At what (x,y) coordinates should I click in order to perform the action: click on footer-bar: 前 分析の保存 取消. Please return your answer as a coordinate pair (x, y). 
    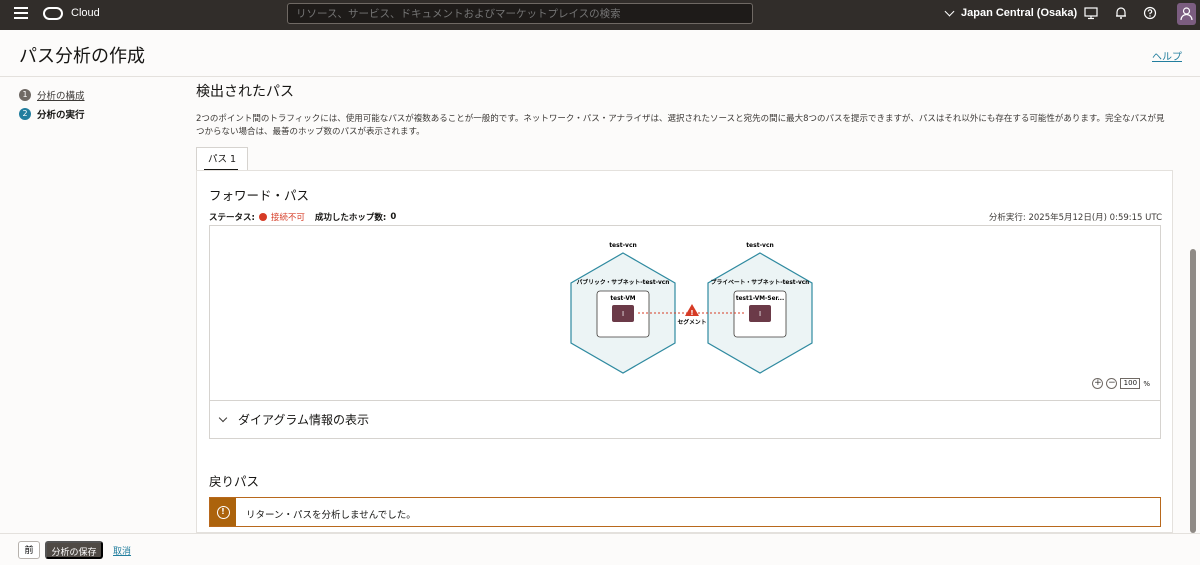
    Looking at the image, I should click on (600, 549).